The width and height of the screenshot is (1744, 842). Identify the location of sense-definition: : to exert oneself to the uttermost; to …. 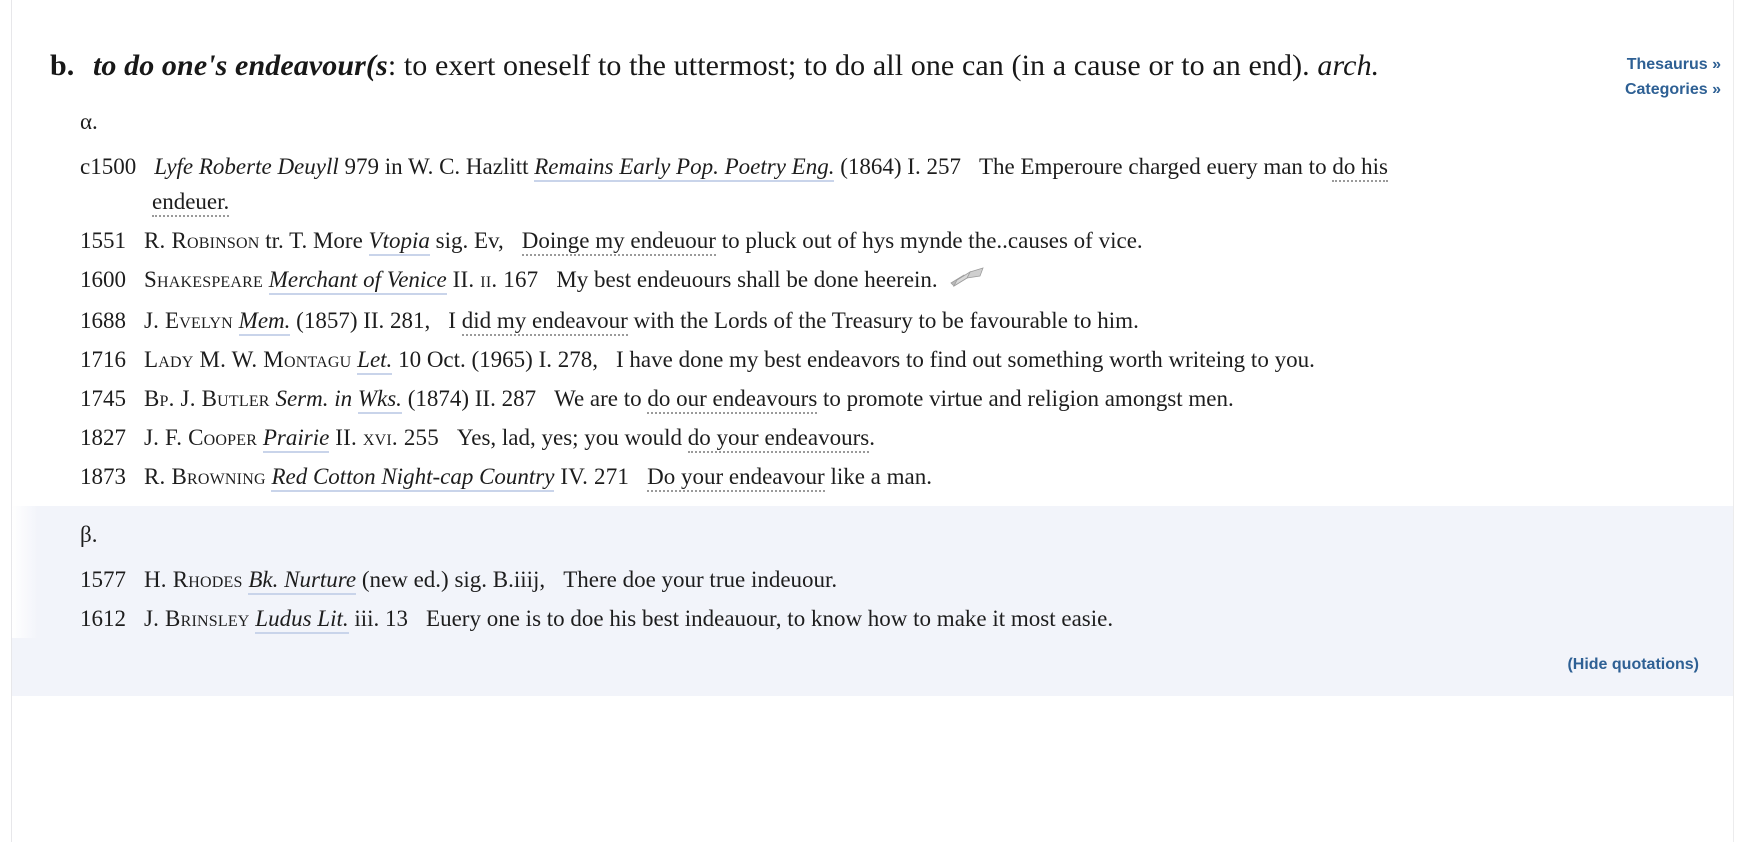
(848, 65).